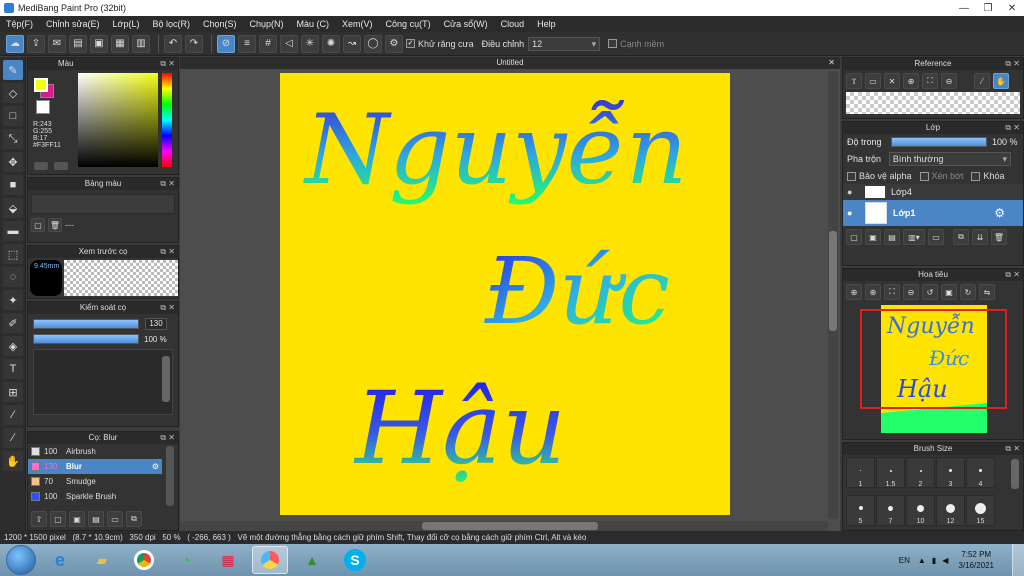 This screenshot has height=576, width=1024. Describe the element at coordinates (890, 510) in the screenshot. I see `brush-size-cell: 7` at that location.